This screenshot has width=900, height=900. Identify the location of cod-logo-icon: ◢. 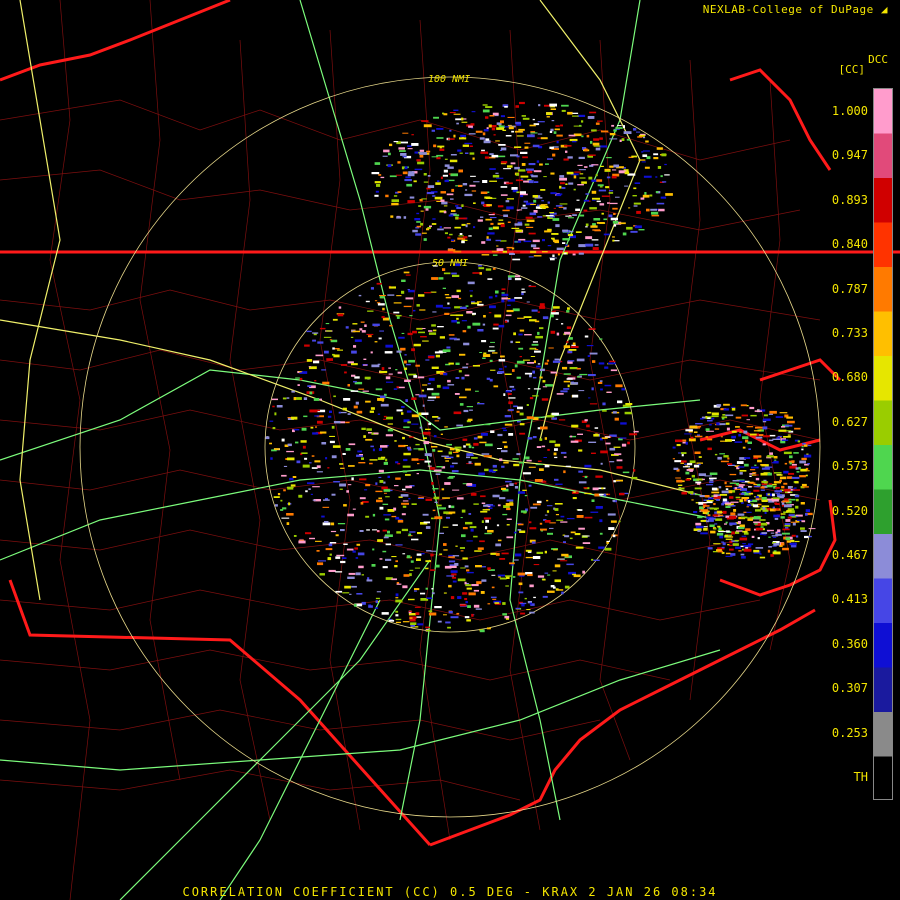
(884, 9).